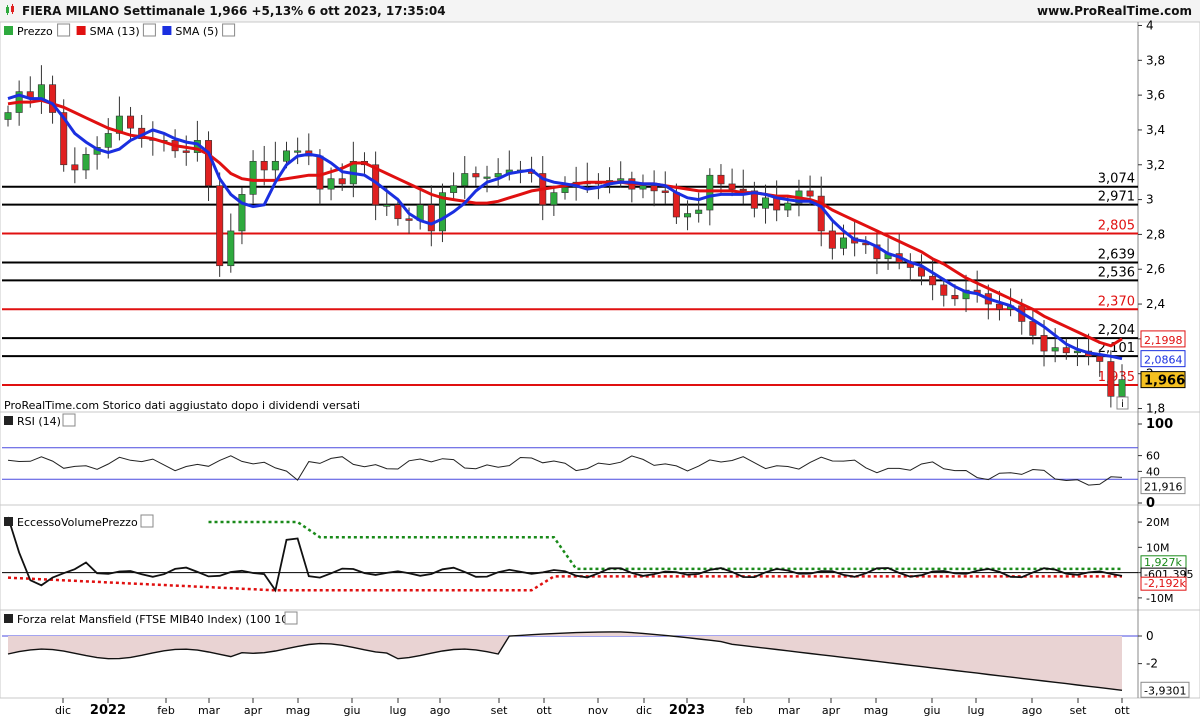 This screenshot has height=720, width=1200. Describe the element at coordinates (77, 522) in the screenshot. I see `evp-legend-label: EccessoVolumePrezzo` at that location.